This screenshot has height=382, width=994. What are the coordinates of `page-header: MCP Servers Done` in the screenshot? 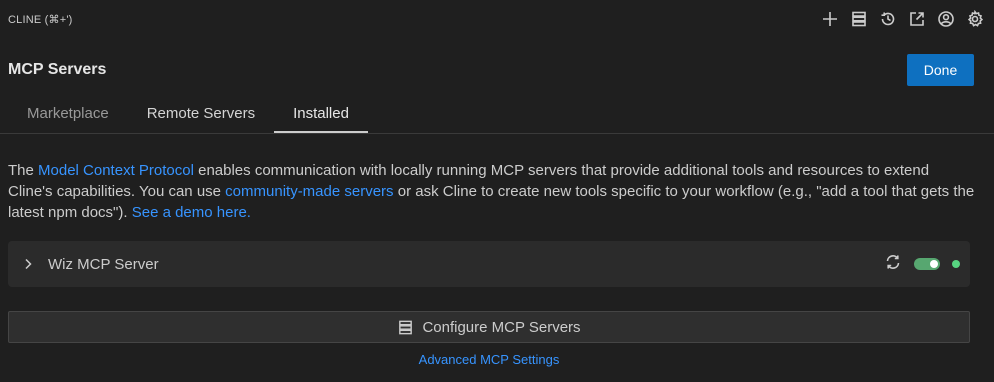 It's located at (497, 70).